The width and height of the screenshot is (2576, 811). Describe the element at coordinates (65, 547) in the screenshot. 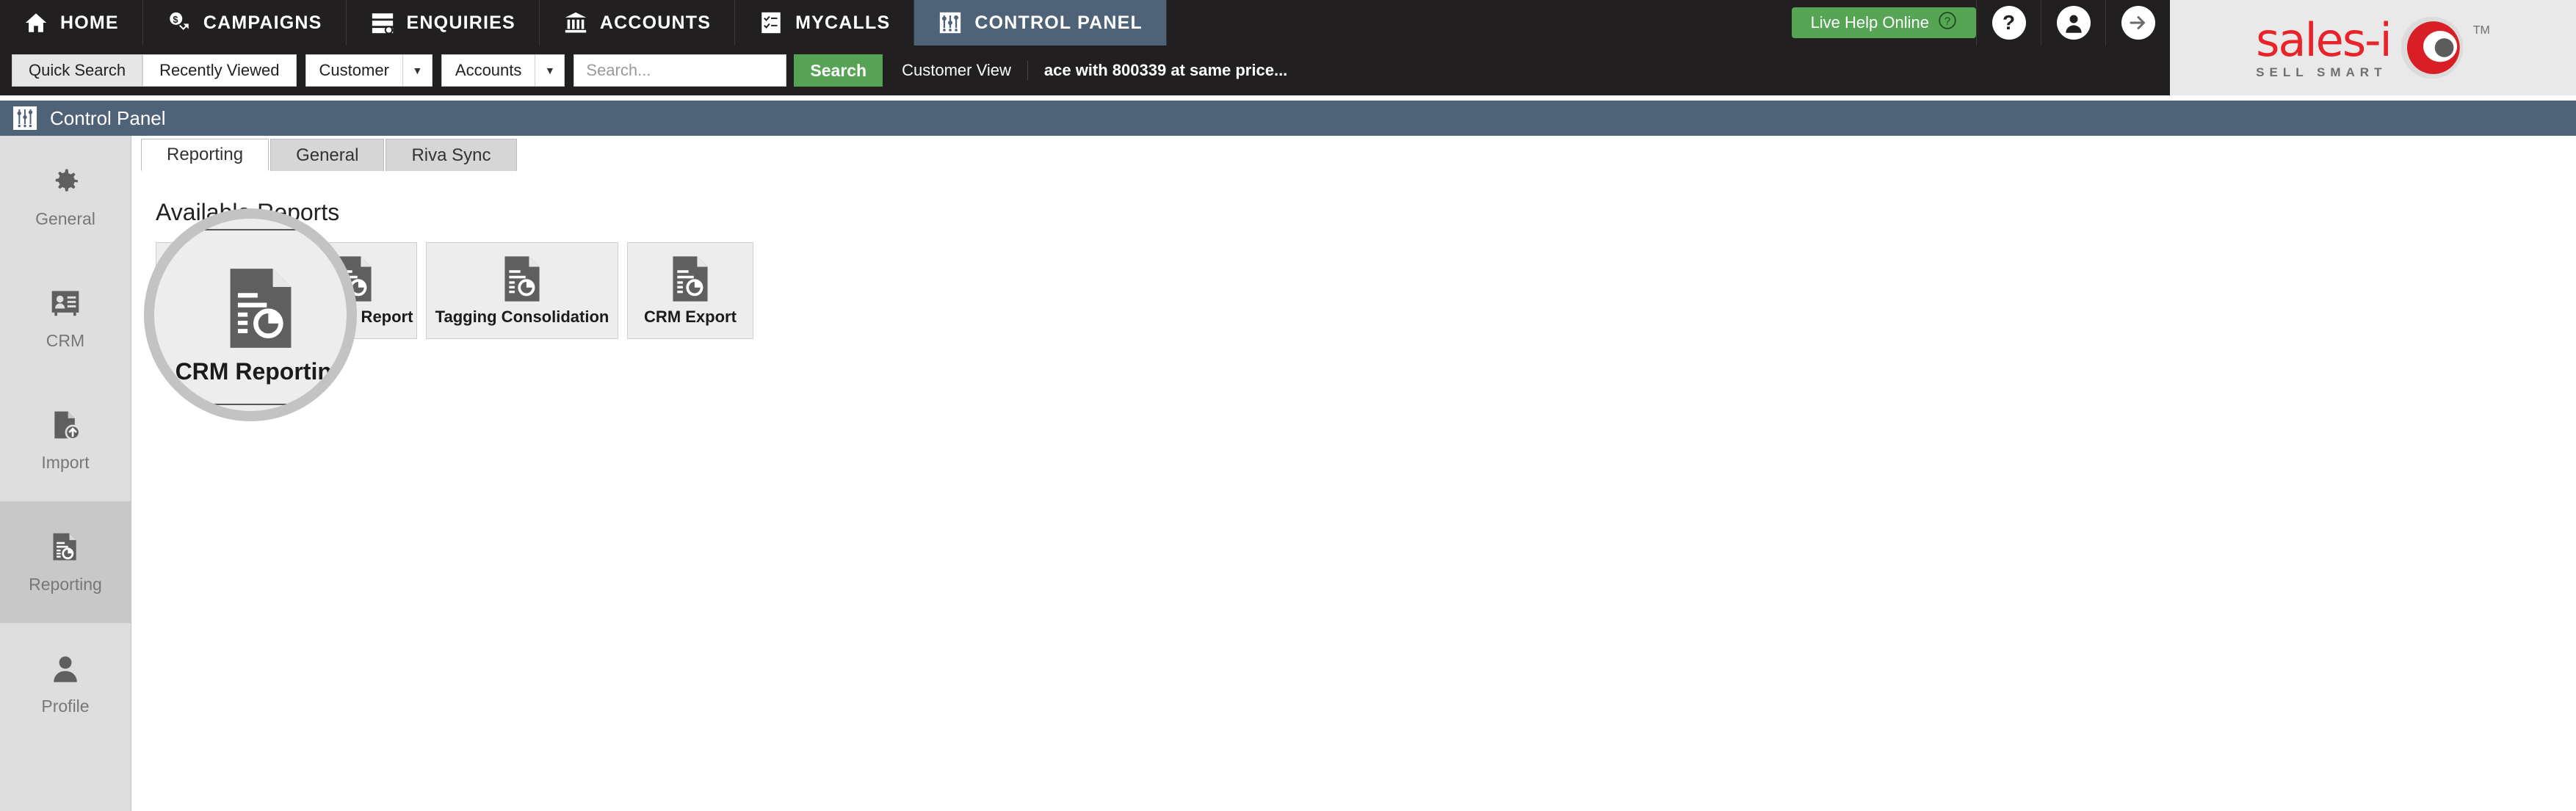

I see `report-icon` at that location.